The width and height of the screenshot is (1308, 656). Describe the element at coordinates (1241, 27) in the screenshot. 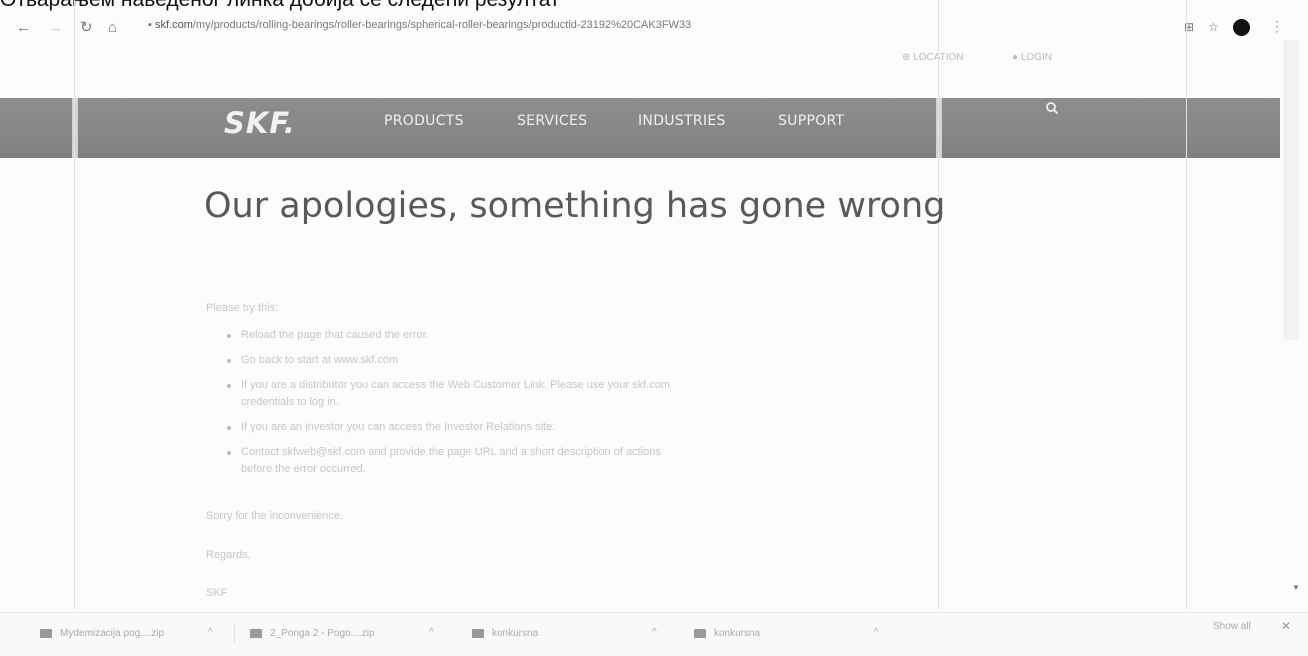

I see `profile-avatar` at that location.